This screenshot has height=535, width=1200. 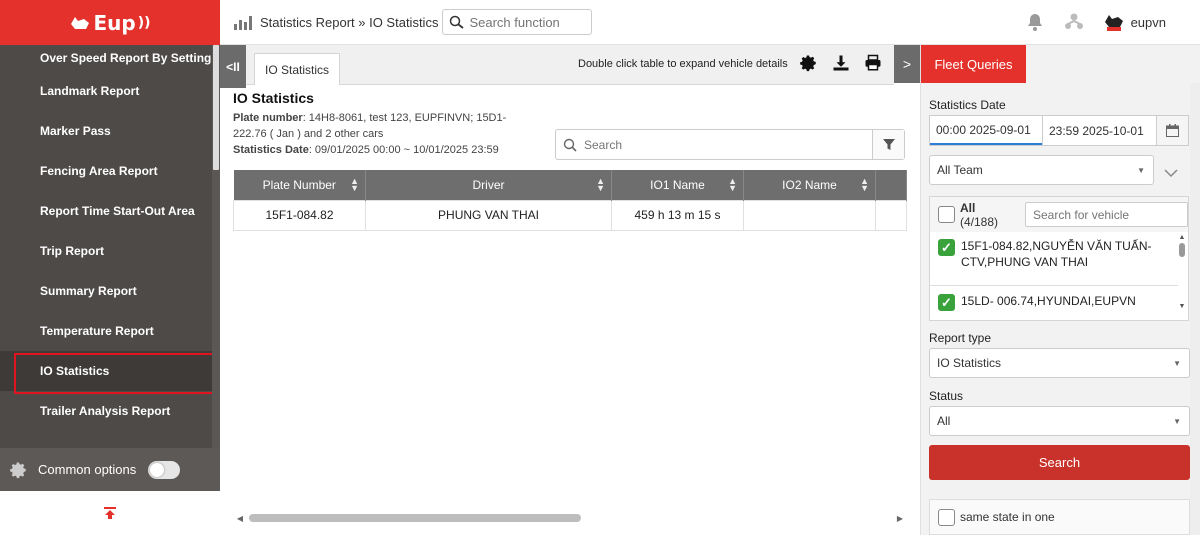 I want to click on sidebar-item-temperature-report: Temperature Report, so click(x=106, y=331).